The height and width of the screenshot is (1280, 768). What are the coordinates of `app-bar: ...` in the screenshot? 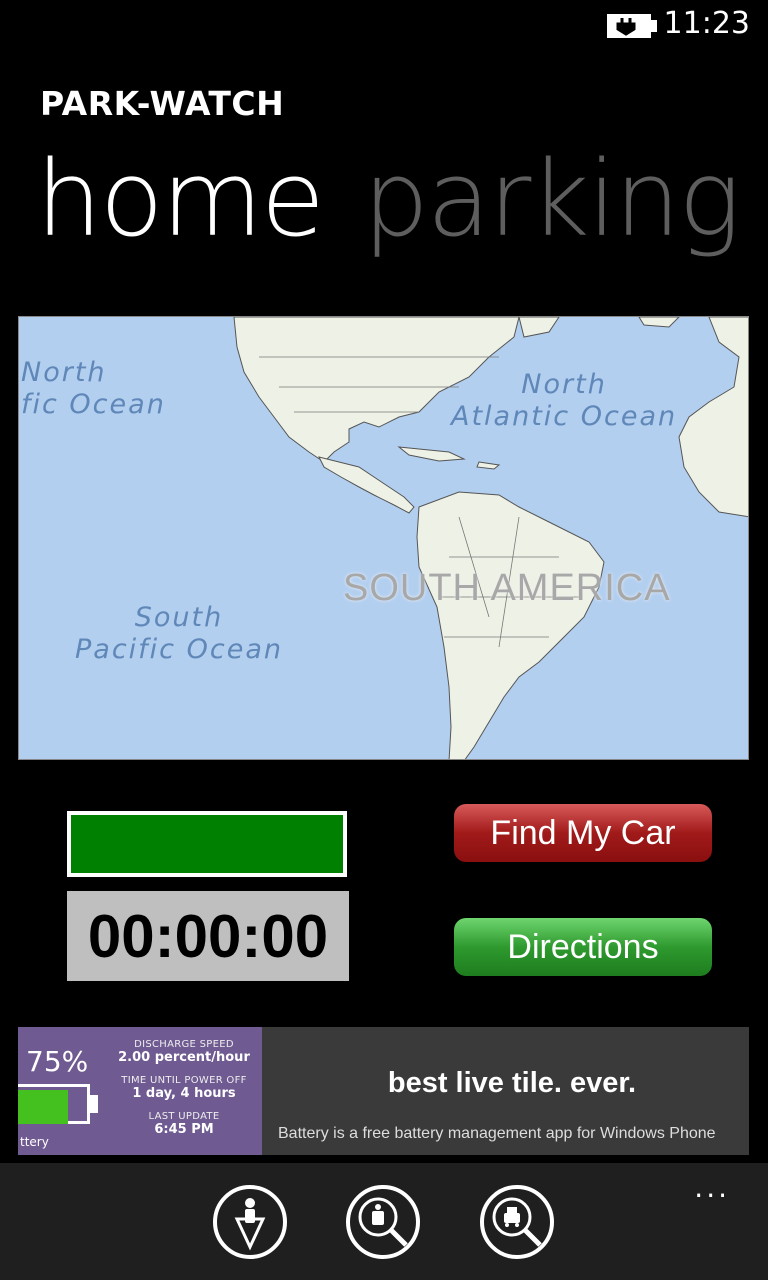 It's located at (384, 1221).